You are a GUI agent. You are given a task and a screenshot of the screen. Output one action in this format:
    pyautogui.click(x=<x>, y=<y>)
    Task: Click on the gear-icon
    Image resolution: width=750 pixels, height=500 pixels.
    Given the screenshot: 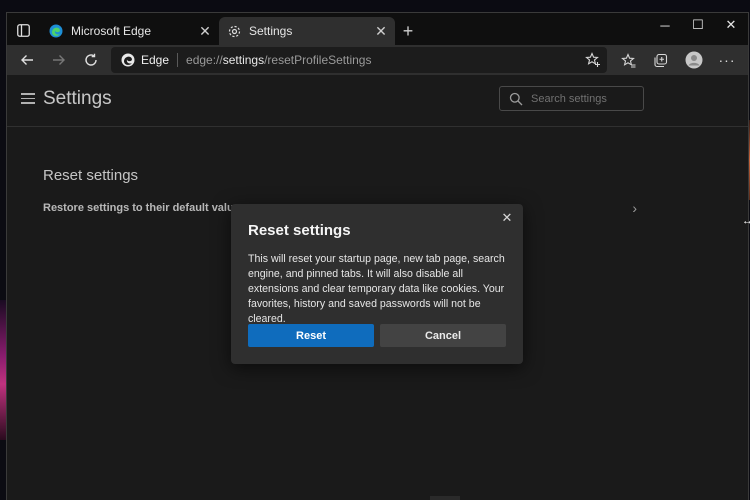 What is the action you would take?
    pyautogui.click(x=234, y=31)
    